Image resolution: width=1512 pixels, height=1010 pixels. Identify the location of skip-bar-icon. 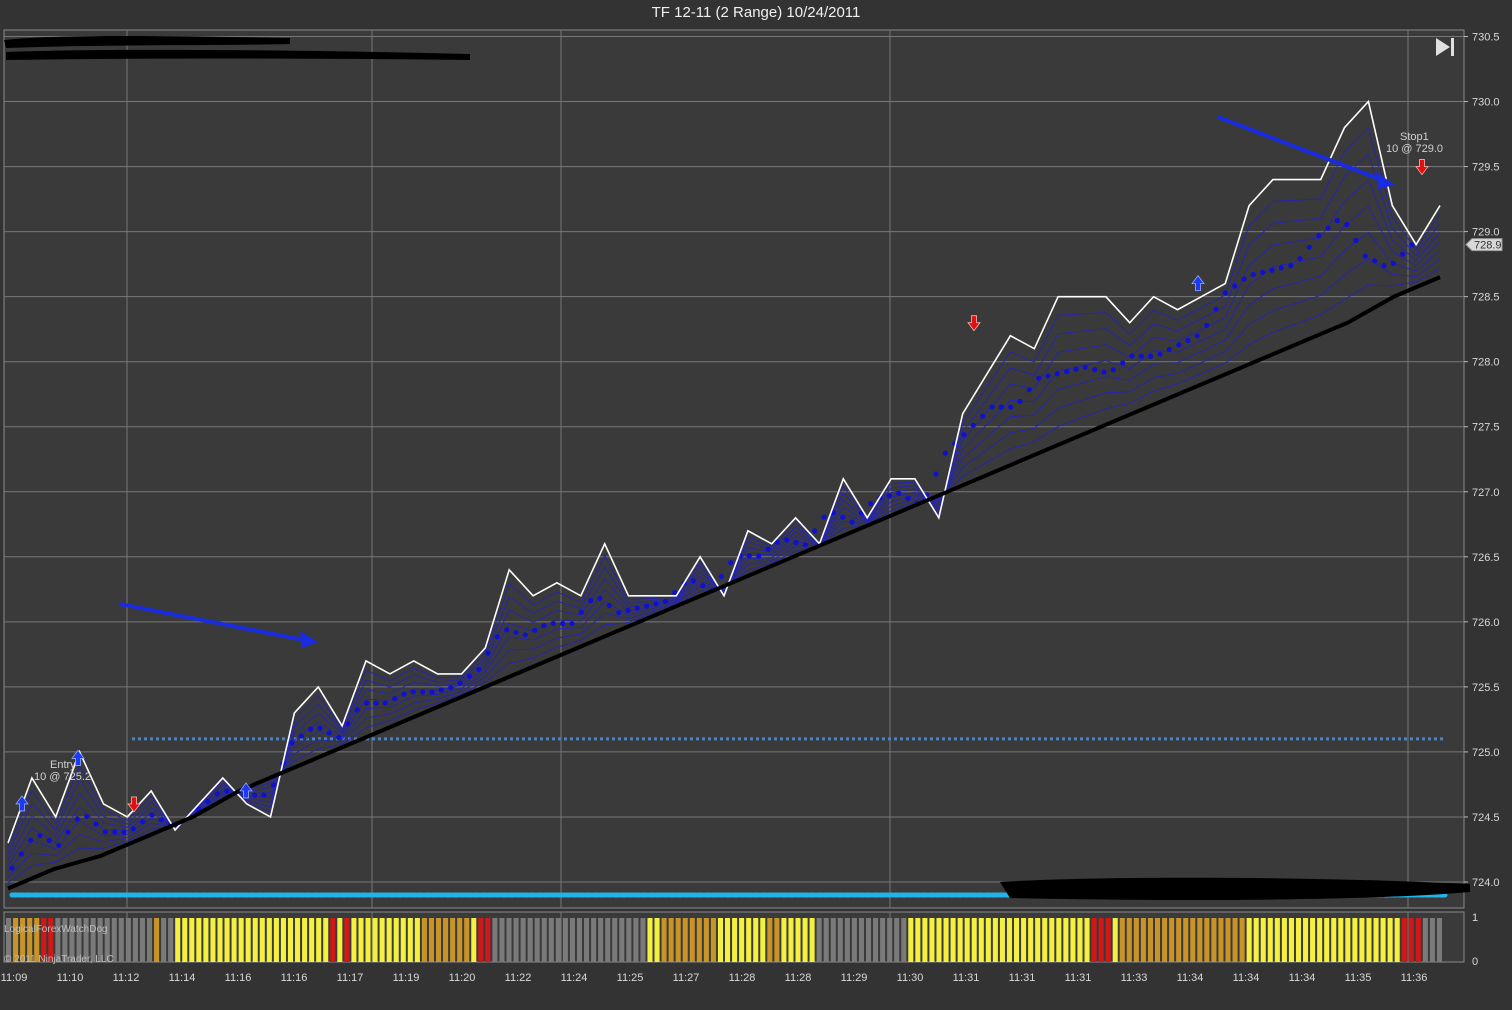
(1452, 47).